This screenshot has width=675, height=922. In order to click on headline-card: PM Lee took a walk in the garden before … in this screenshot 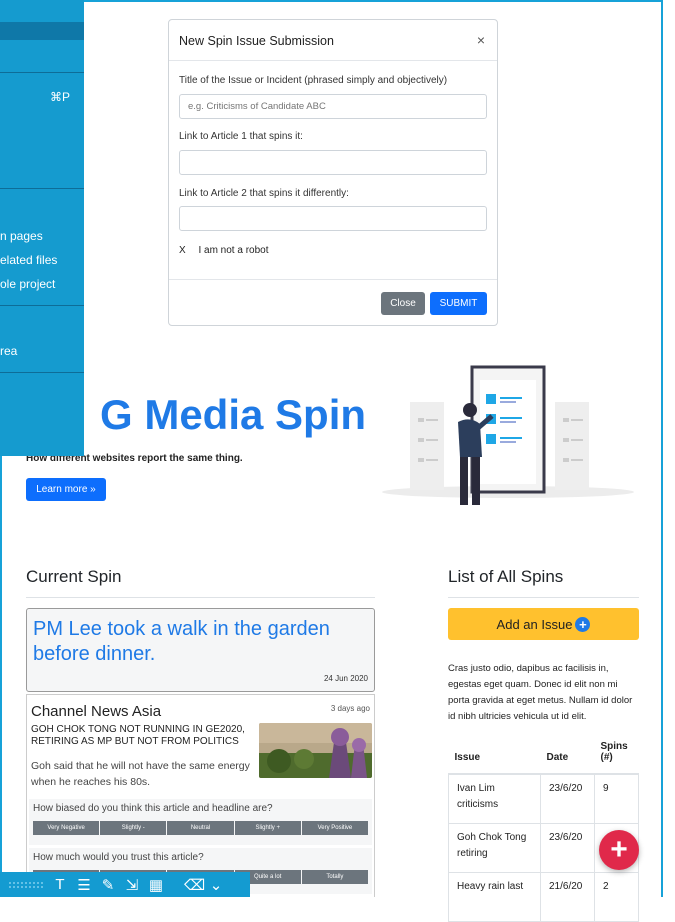, I will do `click(200, 650)`.